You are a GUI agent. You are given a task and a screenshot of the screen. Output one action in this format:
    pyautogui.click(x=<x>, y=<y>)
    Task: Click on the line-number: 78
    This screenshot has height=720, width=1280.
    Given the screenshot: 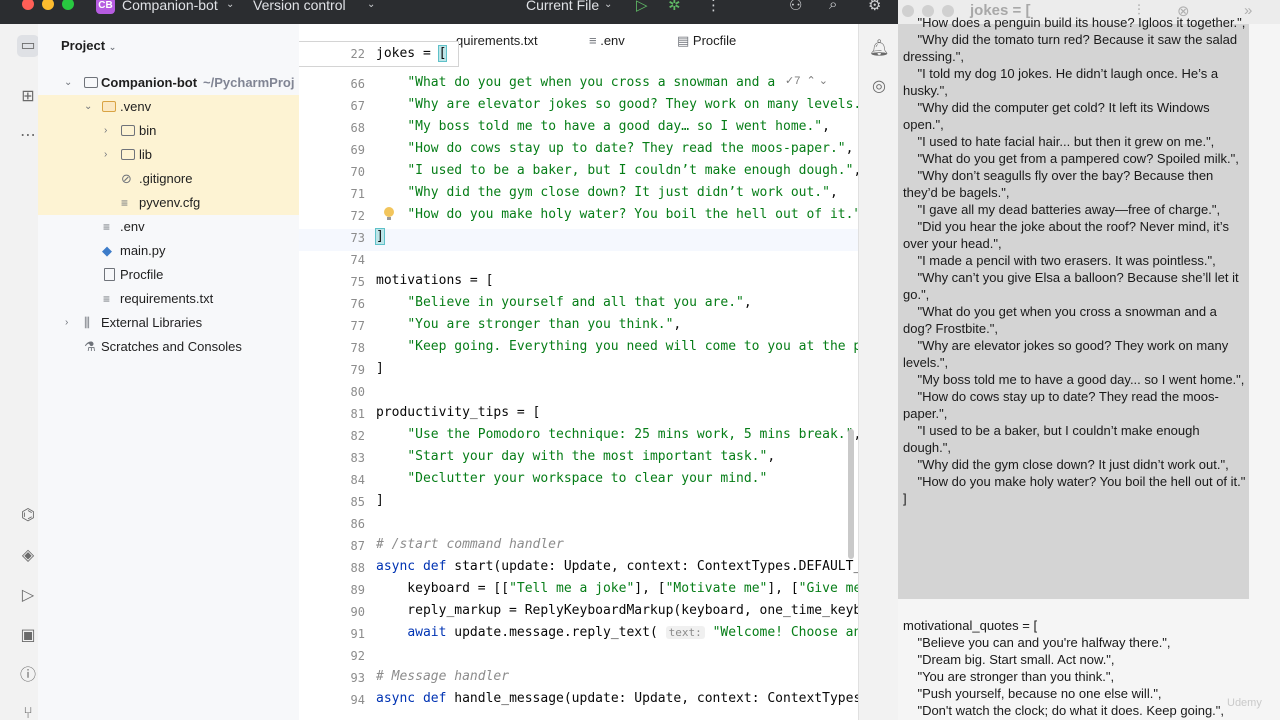 What is the action you would take?
    pyautogui.click(x=357, y=348)
    